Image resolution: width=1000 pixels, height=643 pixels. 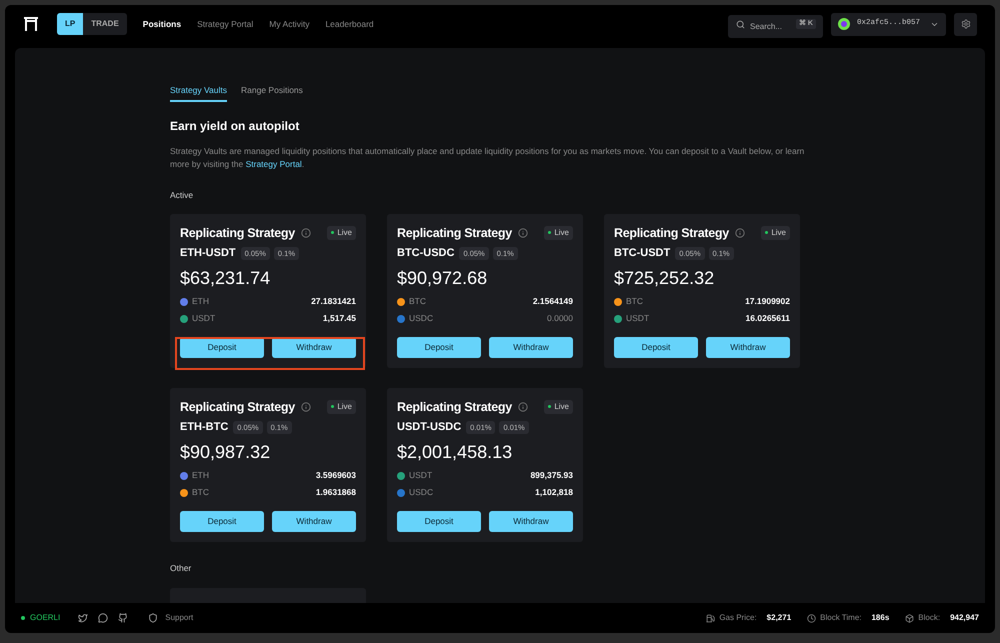 What do you see at coordinates (333, 301) in the screenshot?
I see `token-amount: 27.1831421` at bounding box center [333, 301].